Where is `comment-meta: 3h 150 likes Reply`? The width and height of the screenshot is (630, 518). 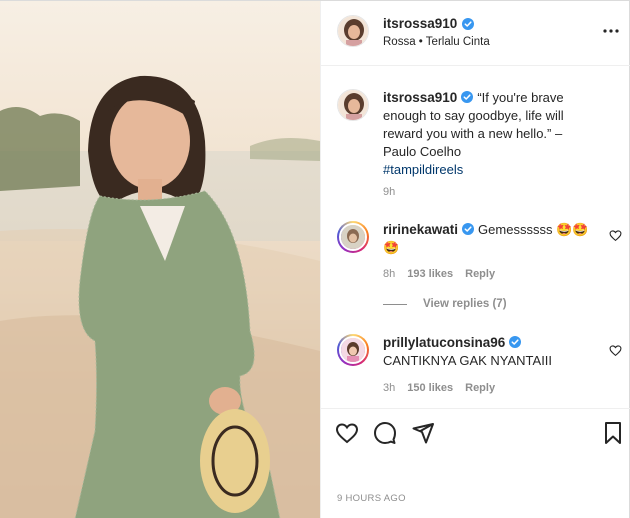 comment-meta: 3h 150 likes Reply is located at coordinates (439, 388).